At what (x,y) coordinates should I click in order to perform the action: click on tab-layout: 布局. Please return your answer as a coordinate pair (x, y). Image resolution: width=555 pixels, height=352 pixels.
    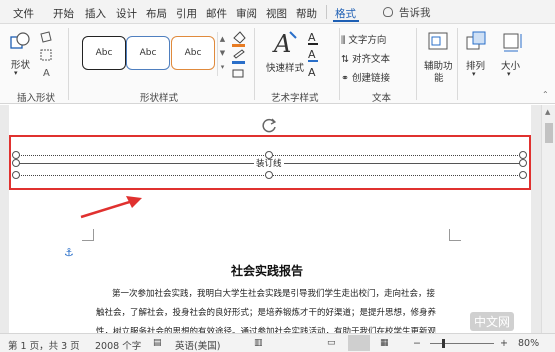
    Looking at the image, I should click on (156, 13).